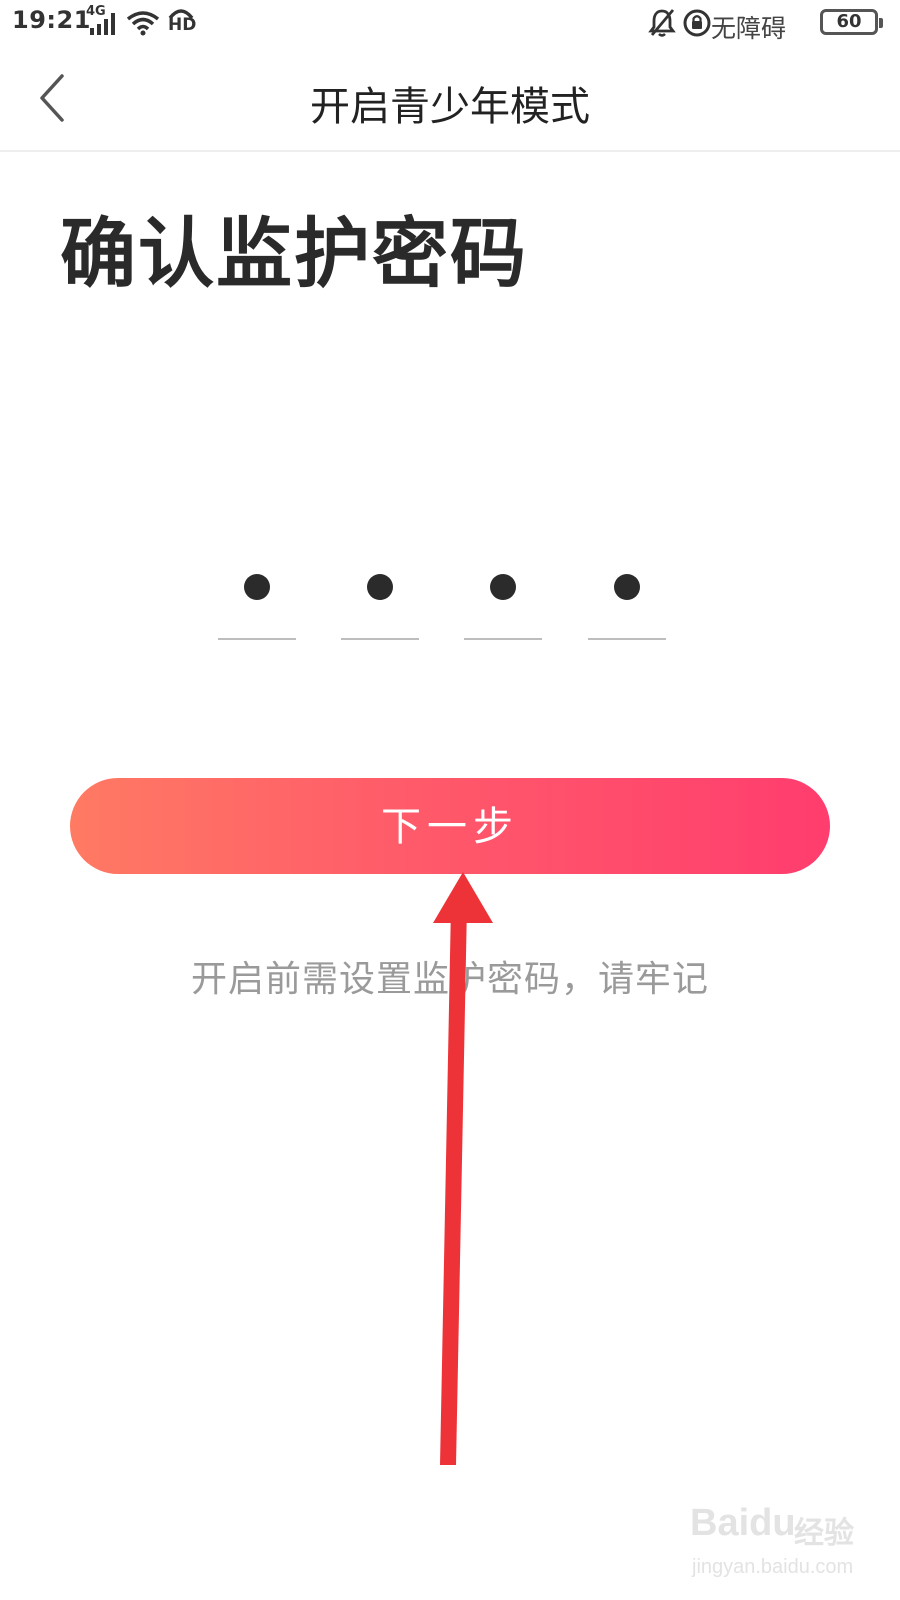 The image size is (900, 1600). I want to click on status-time: 19:21, so click(51, 20).